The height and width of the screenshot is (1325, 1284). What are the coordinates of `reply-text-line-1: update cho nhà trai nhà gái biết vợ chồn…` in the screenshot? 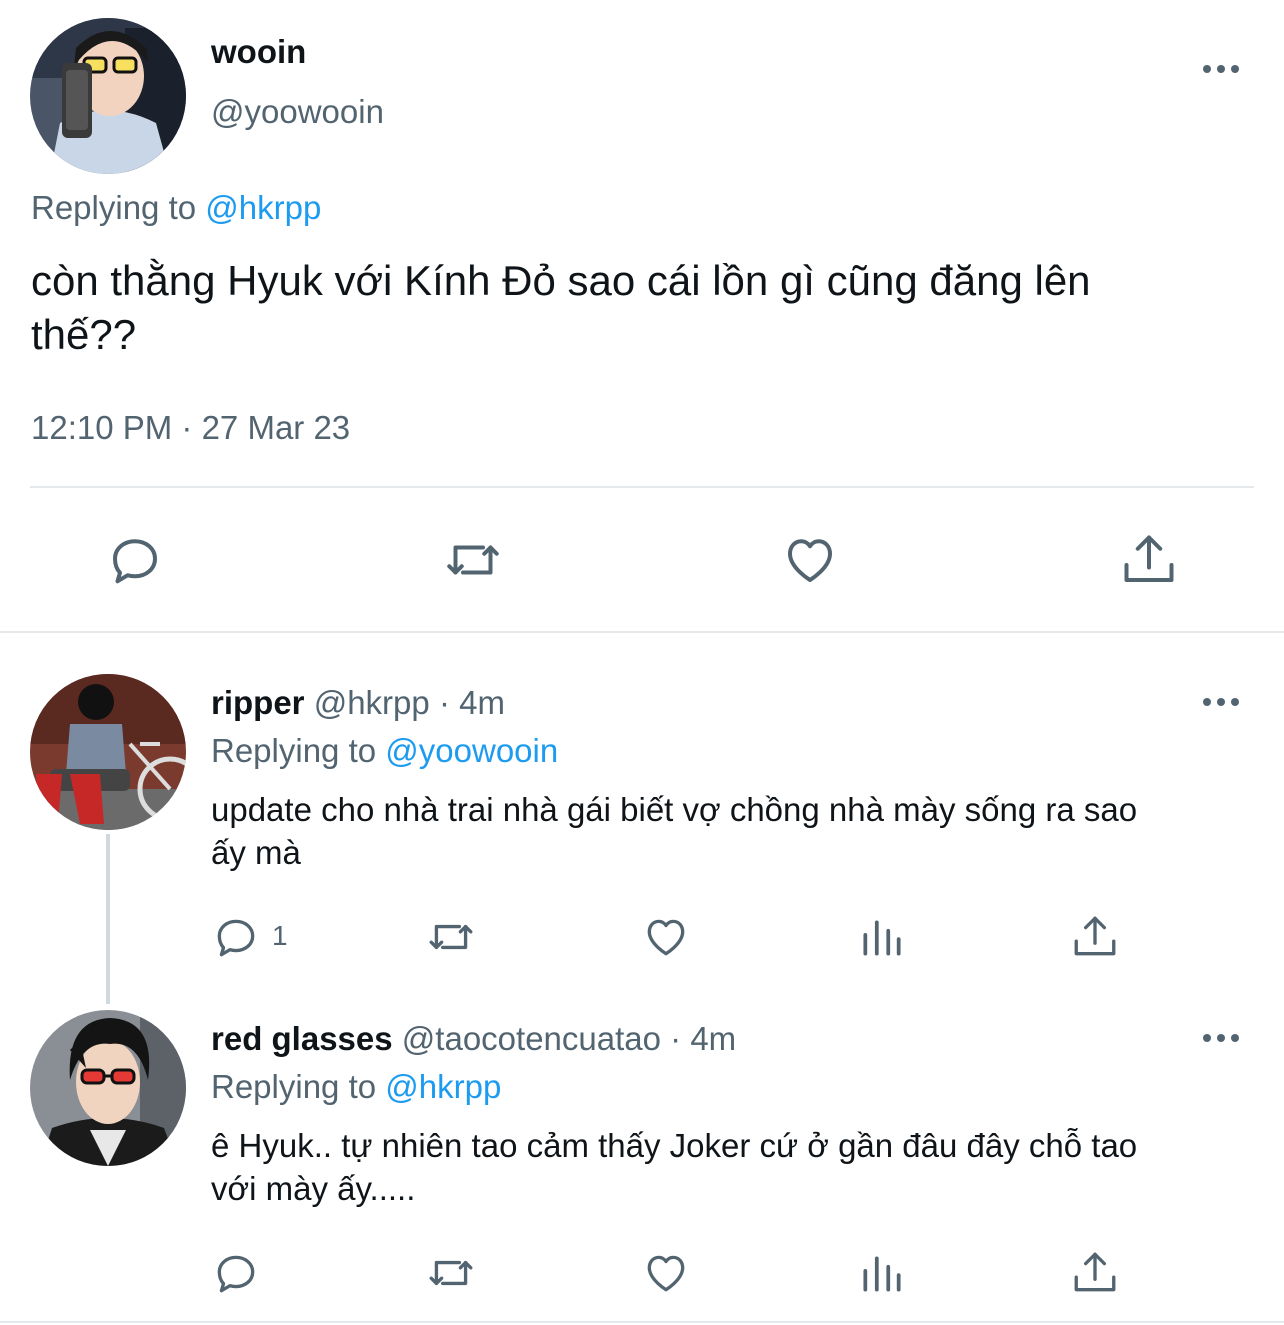 It's located at (674, 809).